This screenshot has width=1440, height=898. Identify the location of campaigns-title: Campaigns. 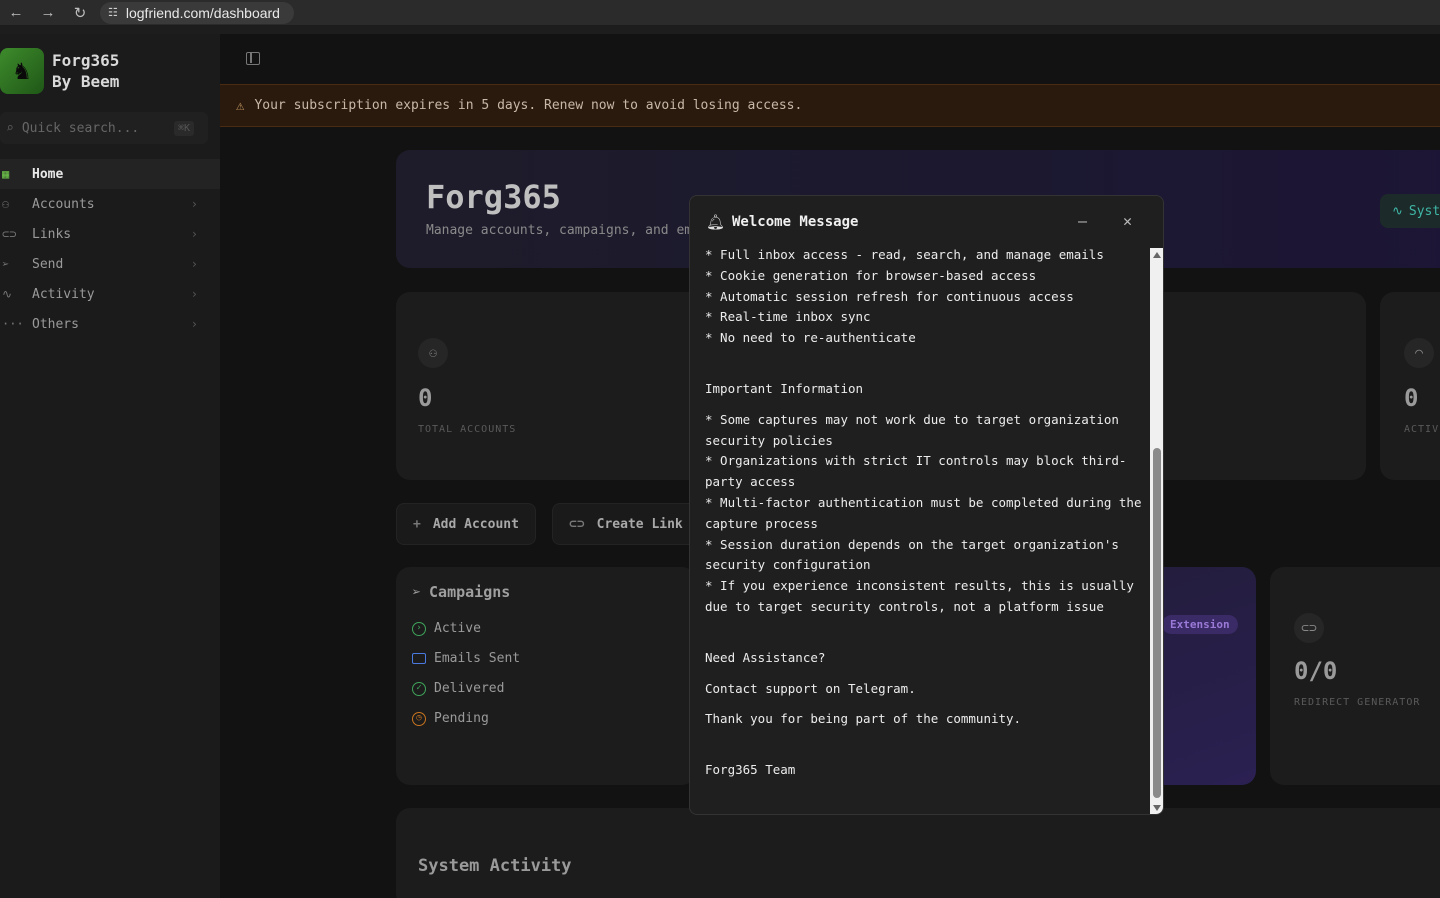
(470, 592).